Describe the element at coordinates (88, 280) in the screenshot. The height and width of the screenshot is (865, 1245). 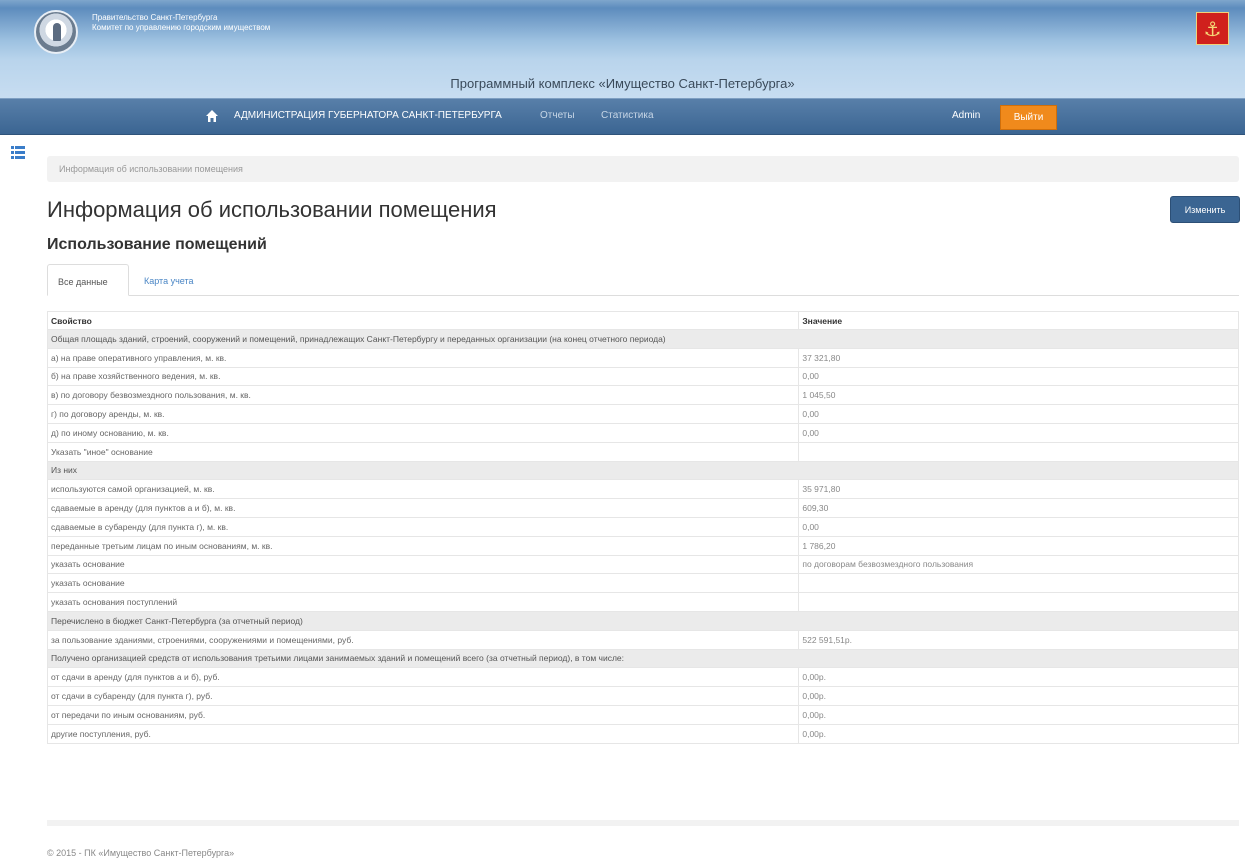
I see `tab-all-data: Все данные` at that location.